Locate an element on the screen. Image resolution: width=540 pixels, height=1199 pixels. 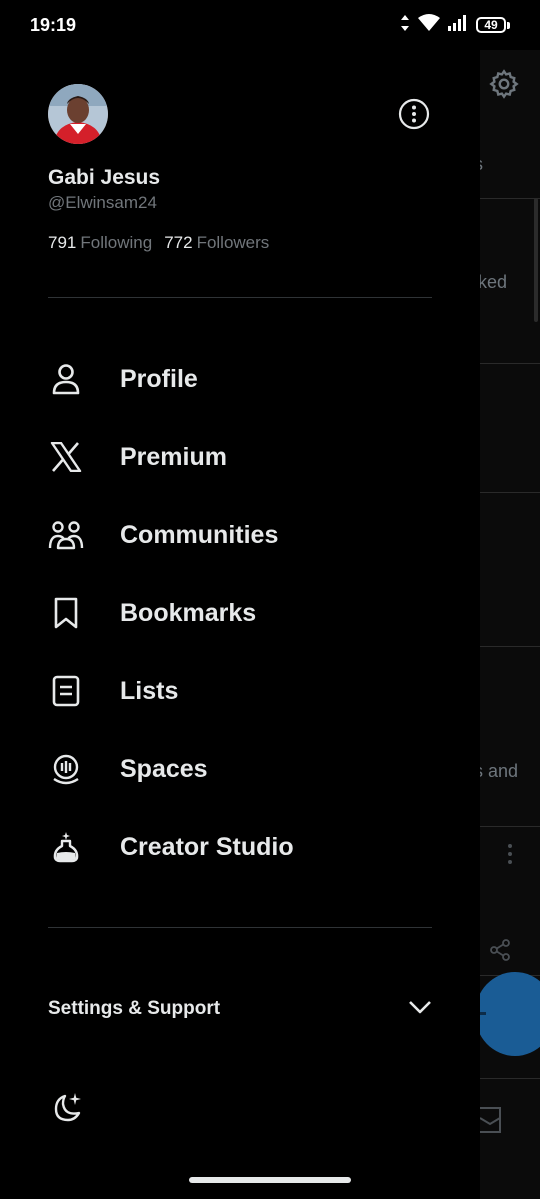
more-options-icon is located at coordinates (414, 114).